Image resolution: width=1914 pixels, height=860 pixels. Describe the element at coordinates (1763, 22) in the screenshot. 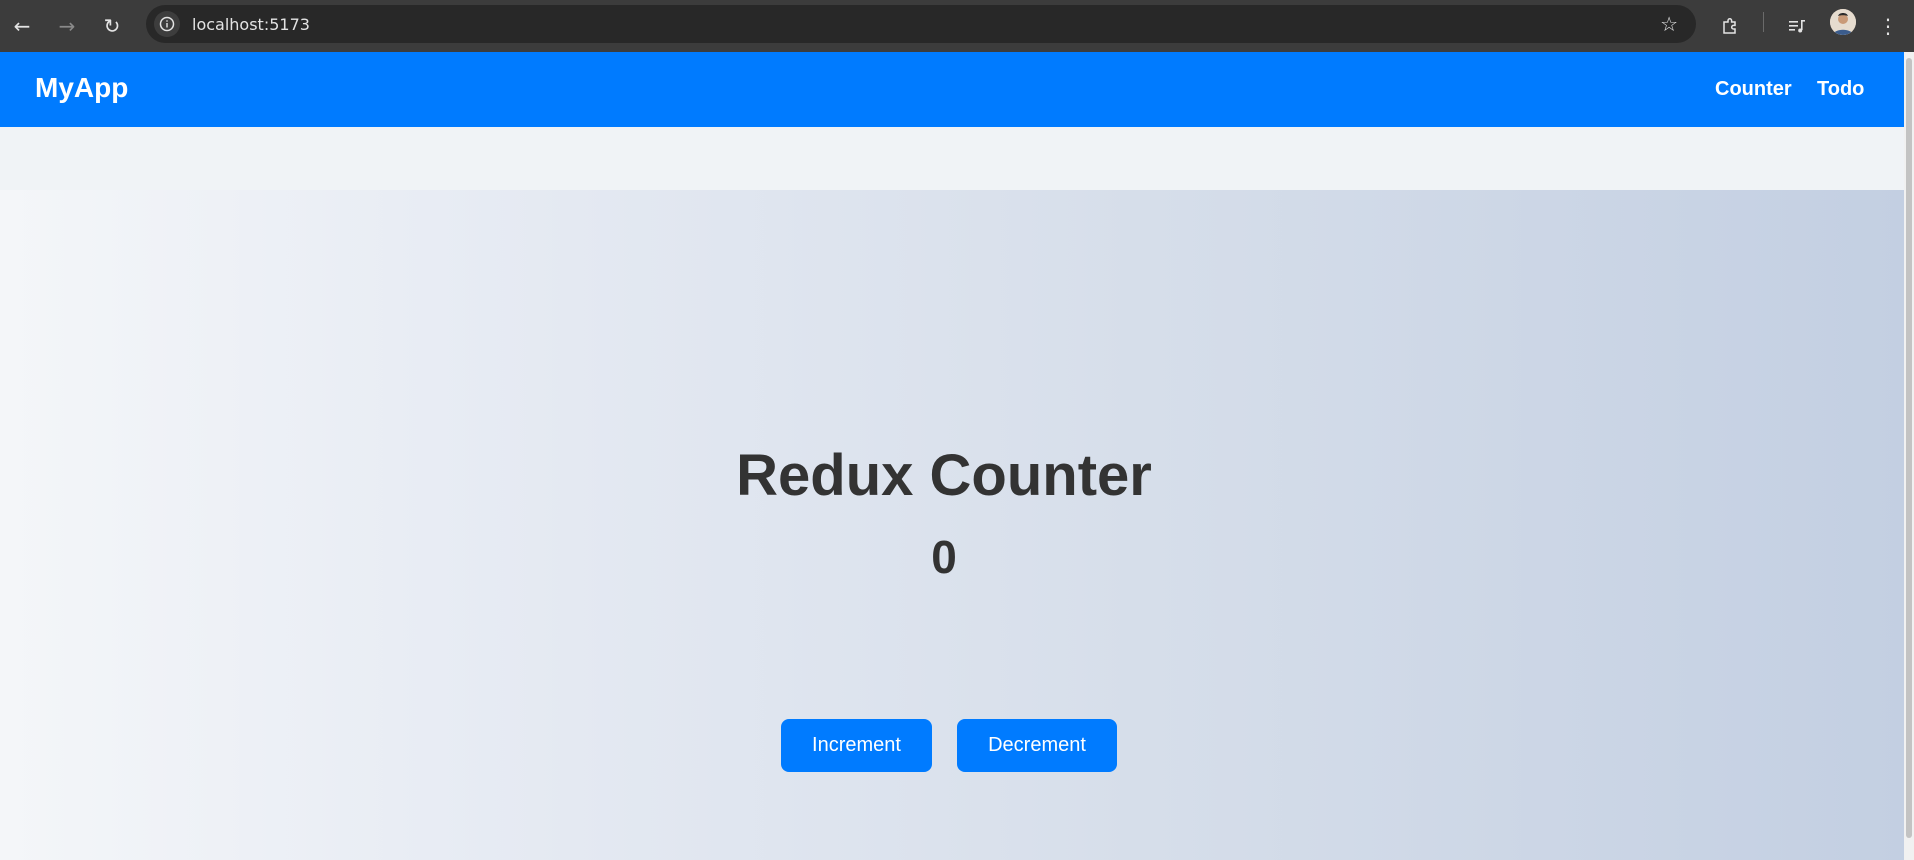

I see `toolbar-divider` at that location.